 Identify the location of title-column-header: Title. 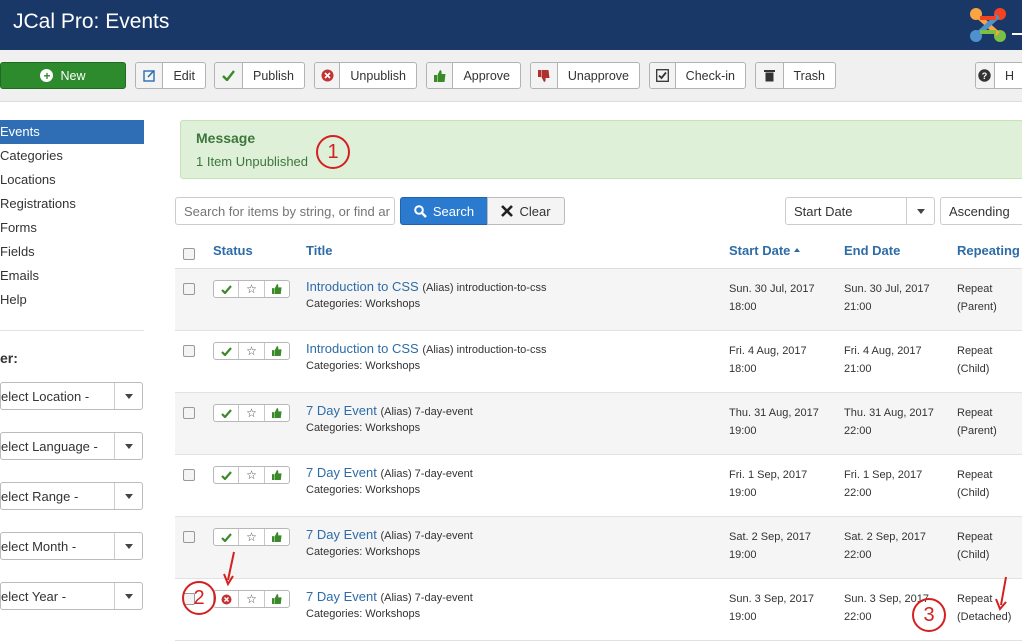
(319, 250).